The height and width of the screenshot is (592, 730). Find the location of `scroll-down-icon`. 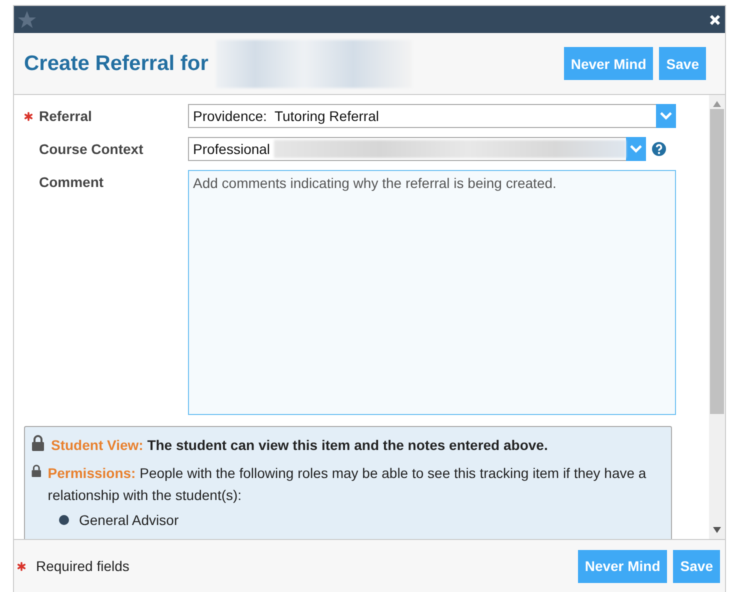

scroll-down-icon is located at coordinates (717, 530).